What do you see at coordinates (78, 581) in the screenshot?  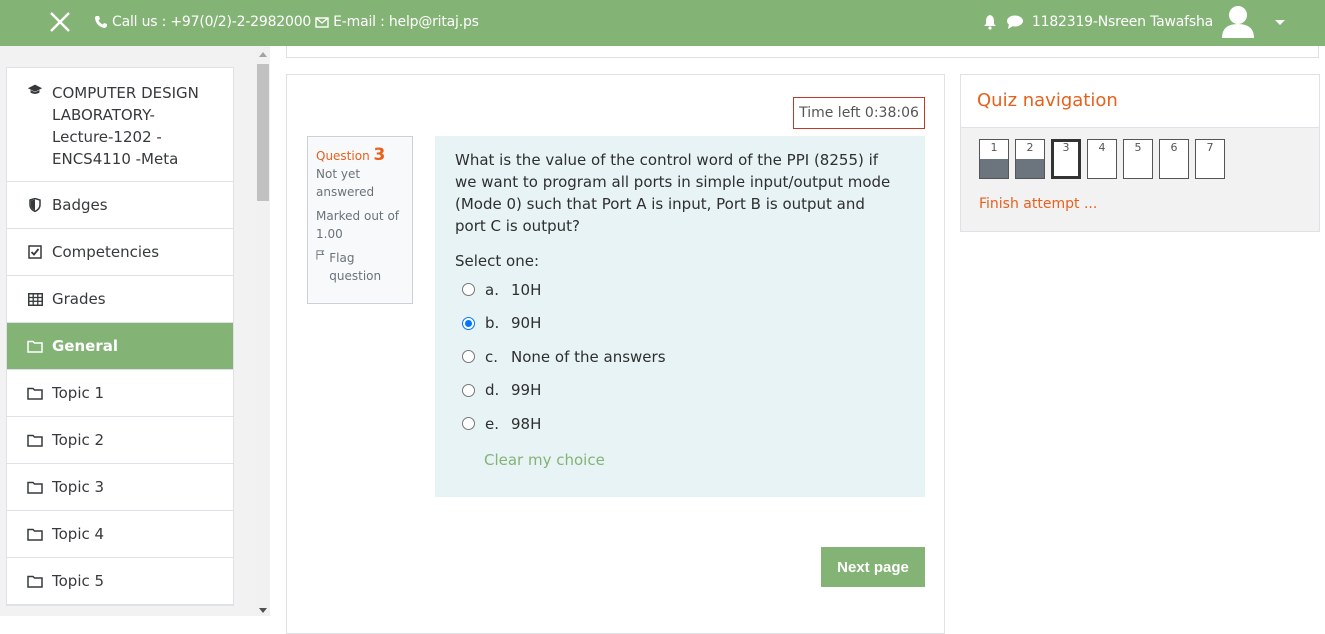 I see `sidebar-item-label: Topic 5` at bounding box center [78, 581].